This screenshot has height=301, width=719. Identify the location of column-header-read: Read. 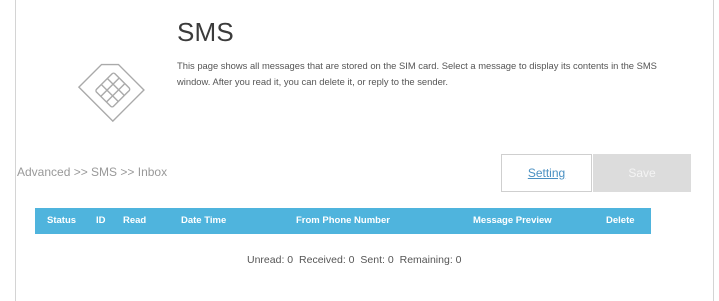
(134, 221).